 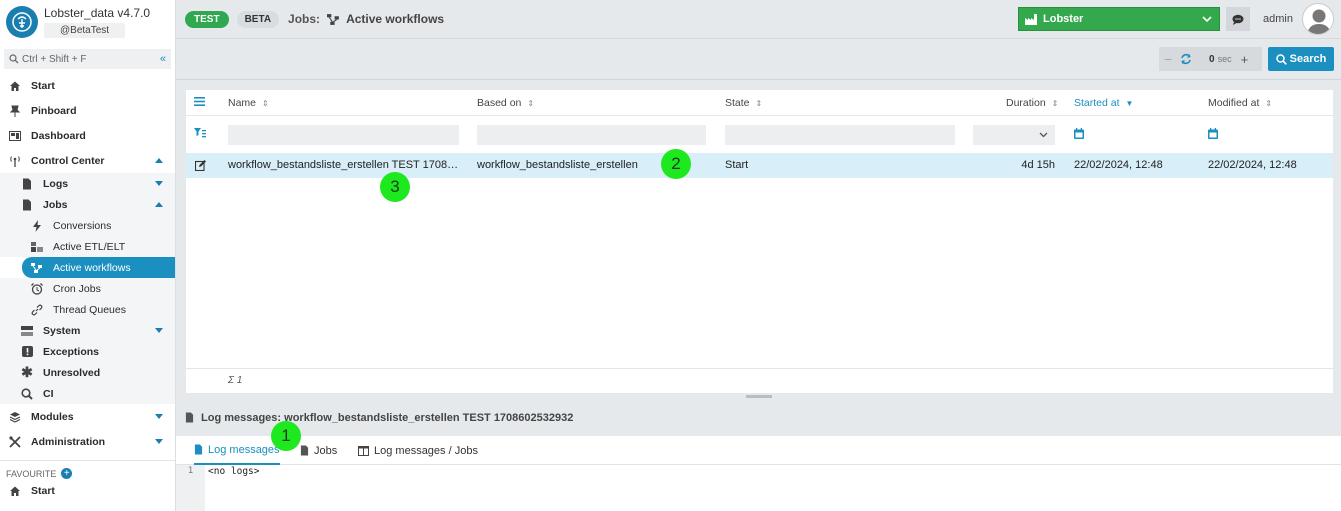 I want to click on sidebar-item-label: Dashboard, so click(x=58, y=135).